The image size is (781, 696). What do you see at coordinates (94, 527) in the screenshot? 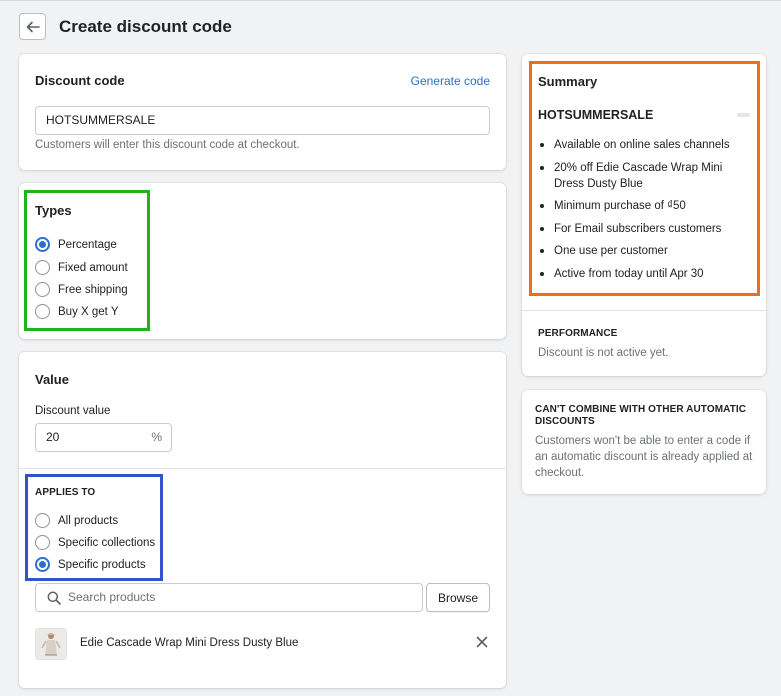
I see `applies-to-highlight-box` at bounding box center [94, 527].